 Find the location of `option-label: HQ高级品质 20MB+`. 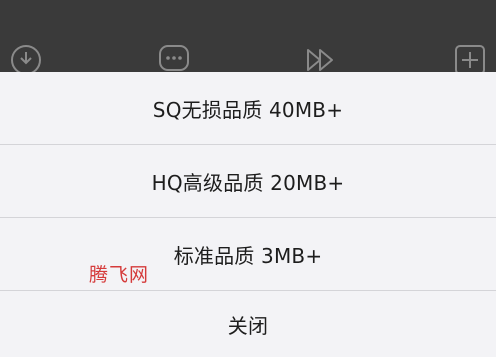

option-label: HQ高级品质 20MB+ is located at coordinates (248, 182).